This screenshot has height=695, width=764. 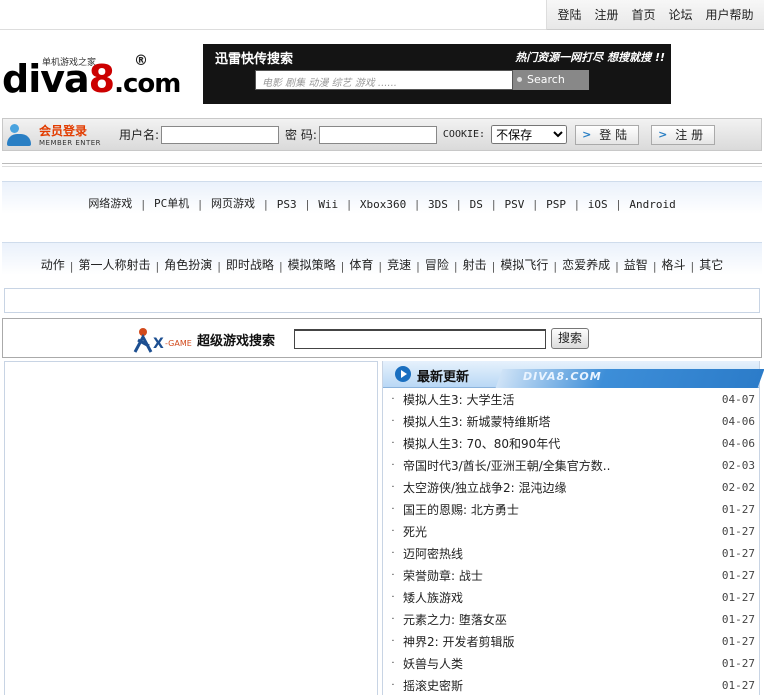 I want to click on genre-sports: 体育, so click(x=361, y=264).